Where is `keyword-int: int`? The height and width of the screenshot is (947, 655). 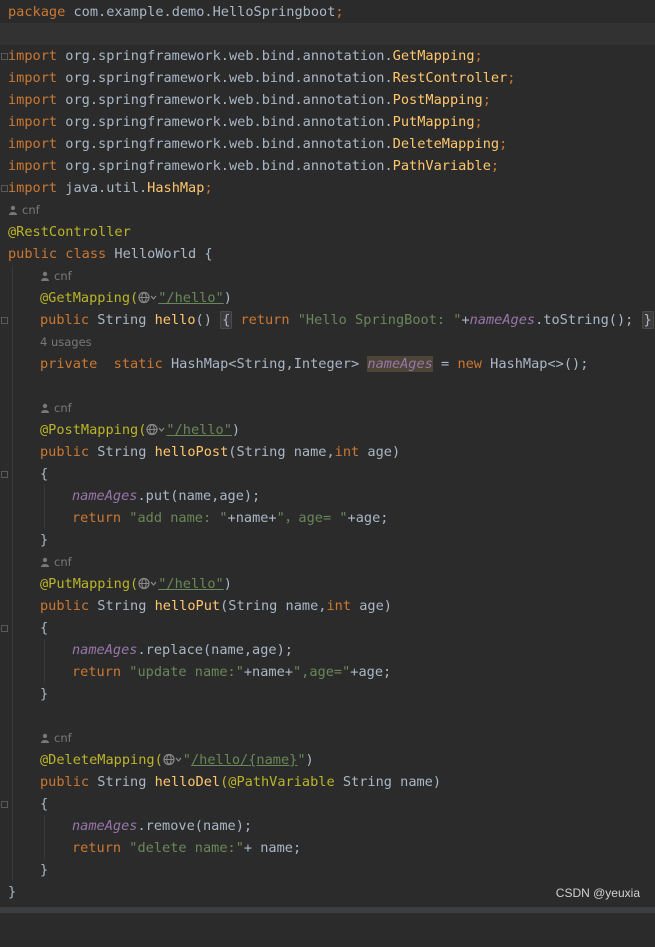 keyword-int: int is located at coordinates (347, 452).